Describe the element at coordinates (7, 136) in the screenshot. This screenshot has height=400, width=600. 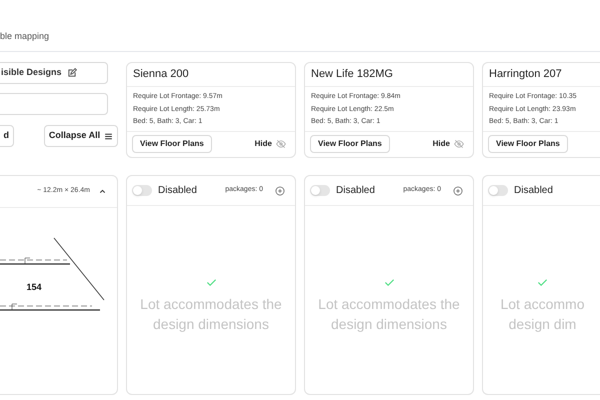
I see `expand-button: d` at that location.